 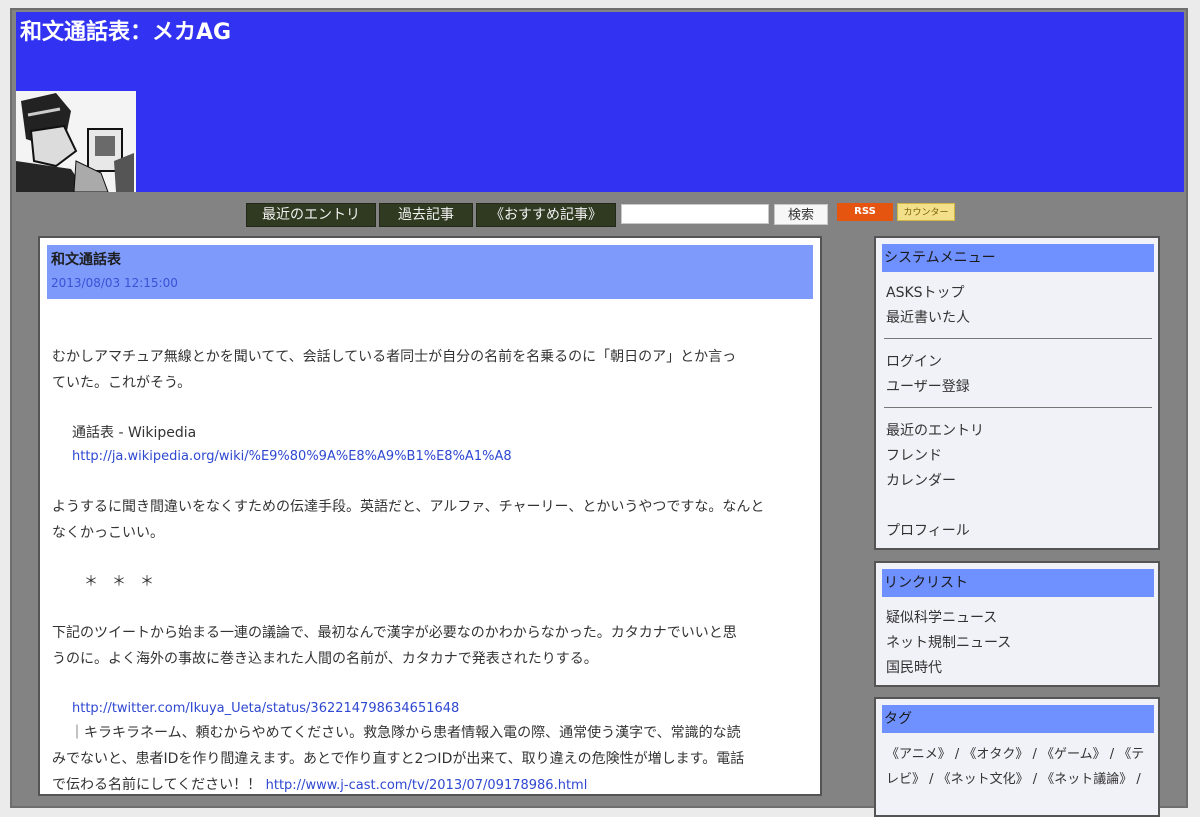 I want to click on nav-recent-entries: 最近のエントリ, so click(x=311, y=215).